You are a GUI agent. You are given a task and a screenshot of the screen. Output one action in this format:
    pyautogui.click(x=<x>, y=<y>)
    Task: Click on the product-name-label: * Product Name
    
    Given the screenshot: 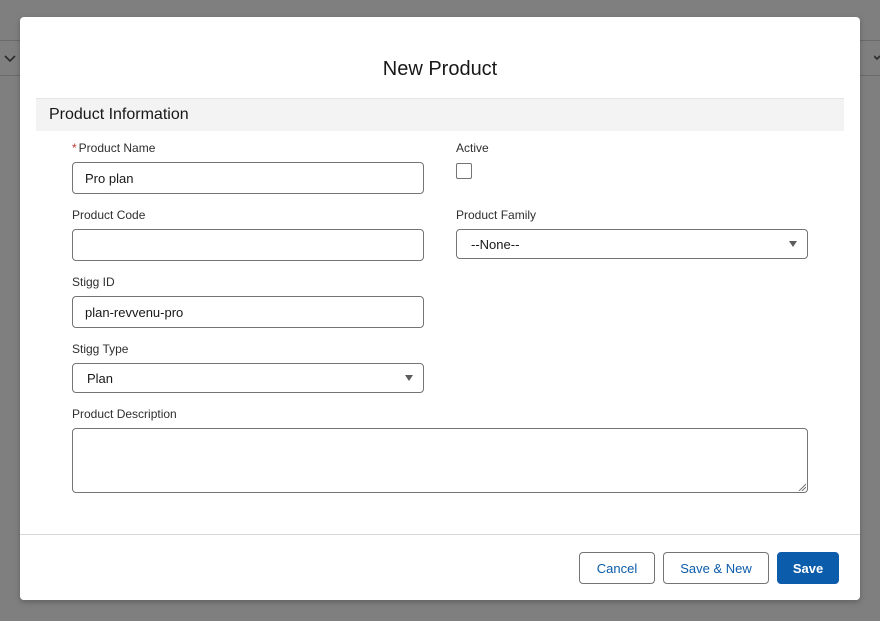 What is the action you would take?
    pyautogui.click(x=113, y=148)
    